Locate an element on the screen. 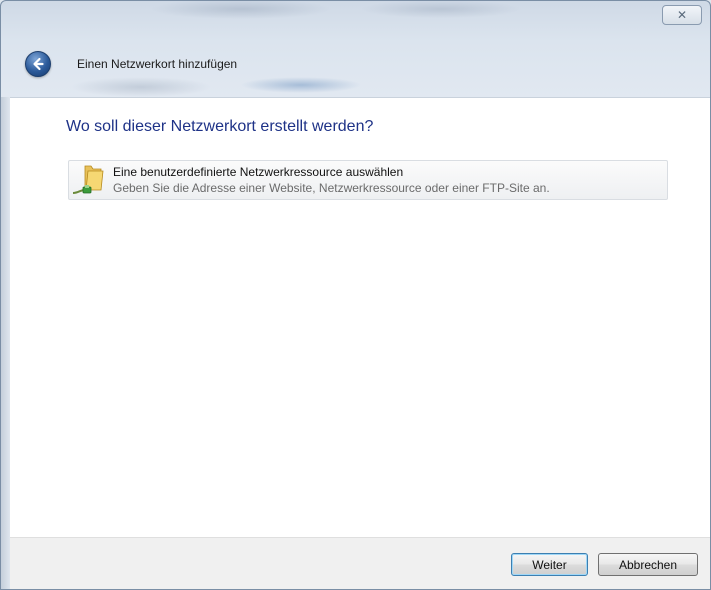  cancel-button: Abbrechen is located at coordinates (648, 564).